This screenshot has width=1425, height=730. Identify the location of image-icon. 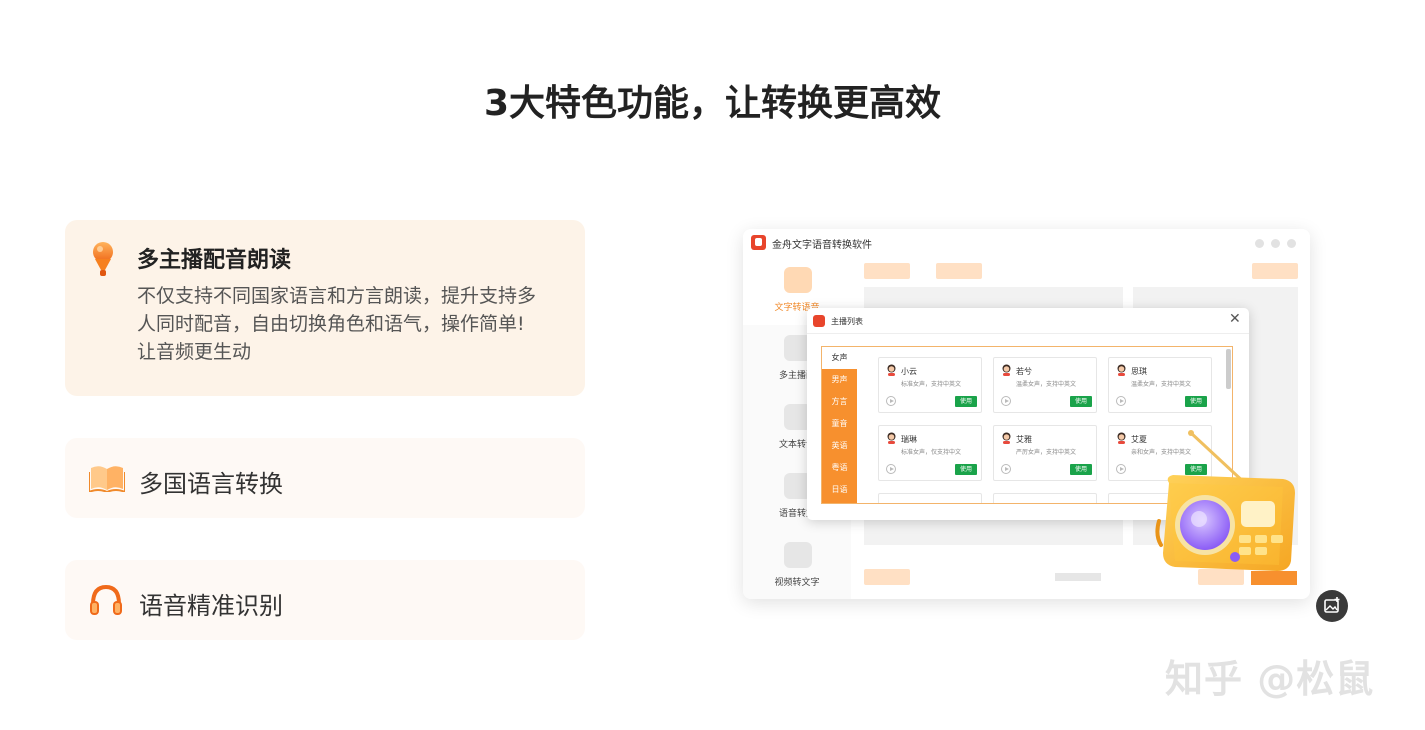
(1332, 605).